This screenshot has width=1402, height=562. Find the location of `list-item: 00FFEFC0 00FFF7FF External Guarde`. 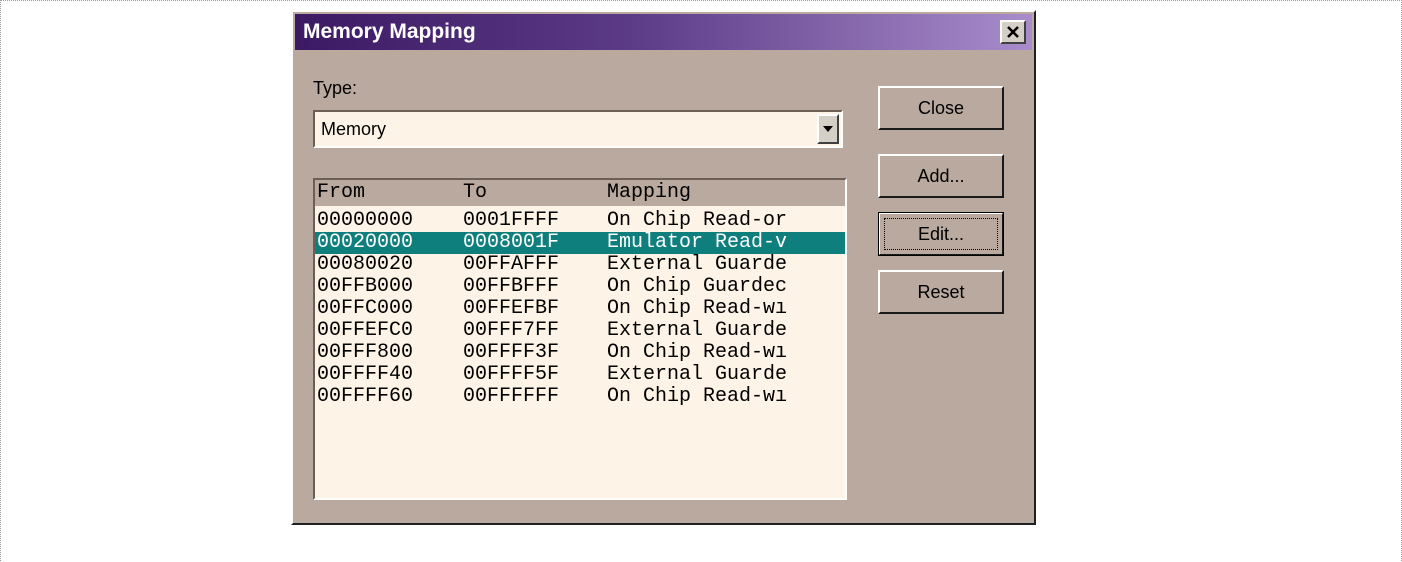

list-item: 00FFEFC0 00FFF7FF External Guarde is located at coordinates (580, 331).